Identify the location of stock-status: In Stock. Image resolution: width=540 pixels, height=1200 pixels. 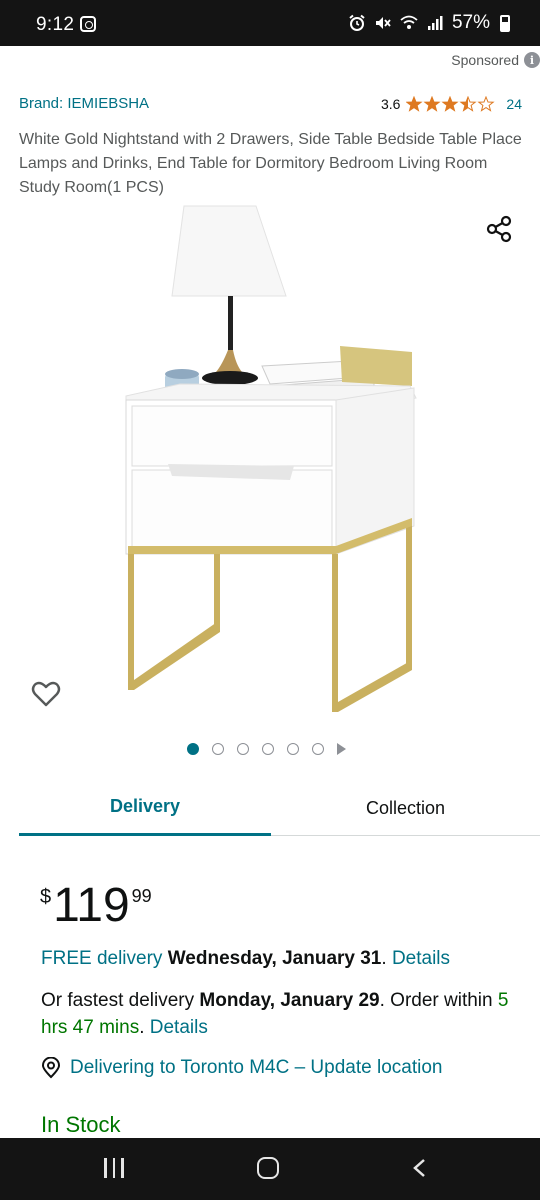
(81, 1124).